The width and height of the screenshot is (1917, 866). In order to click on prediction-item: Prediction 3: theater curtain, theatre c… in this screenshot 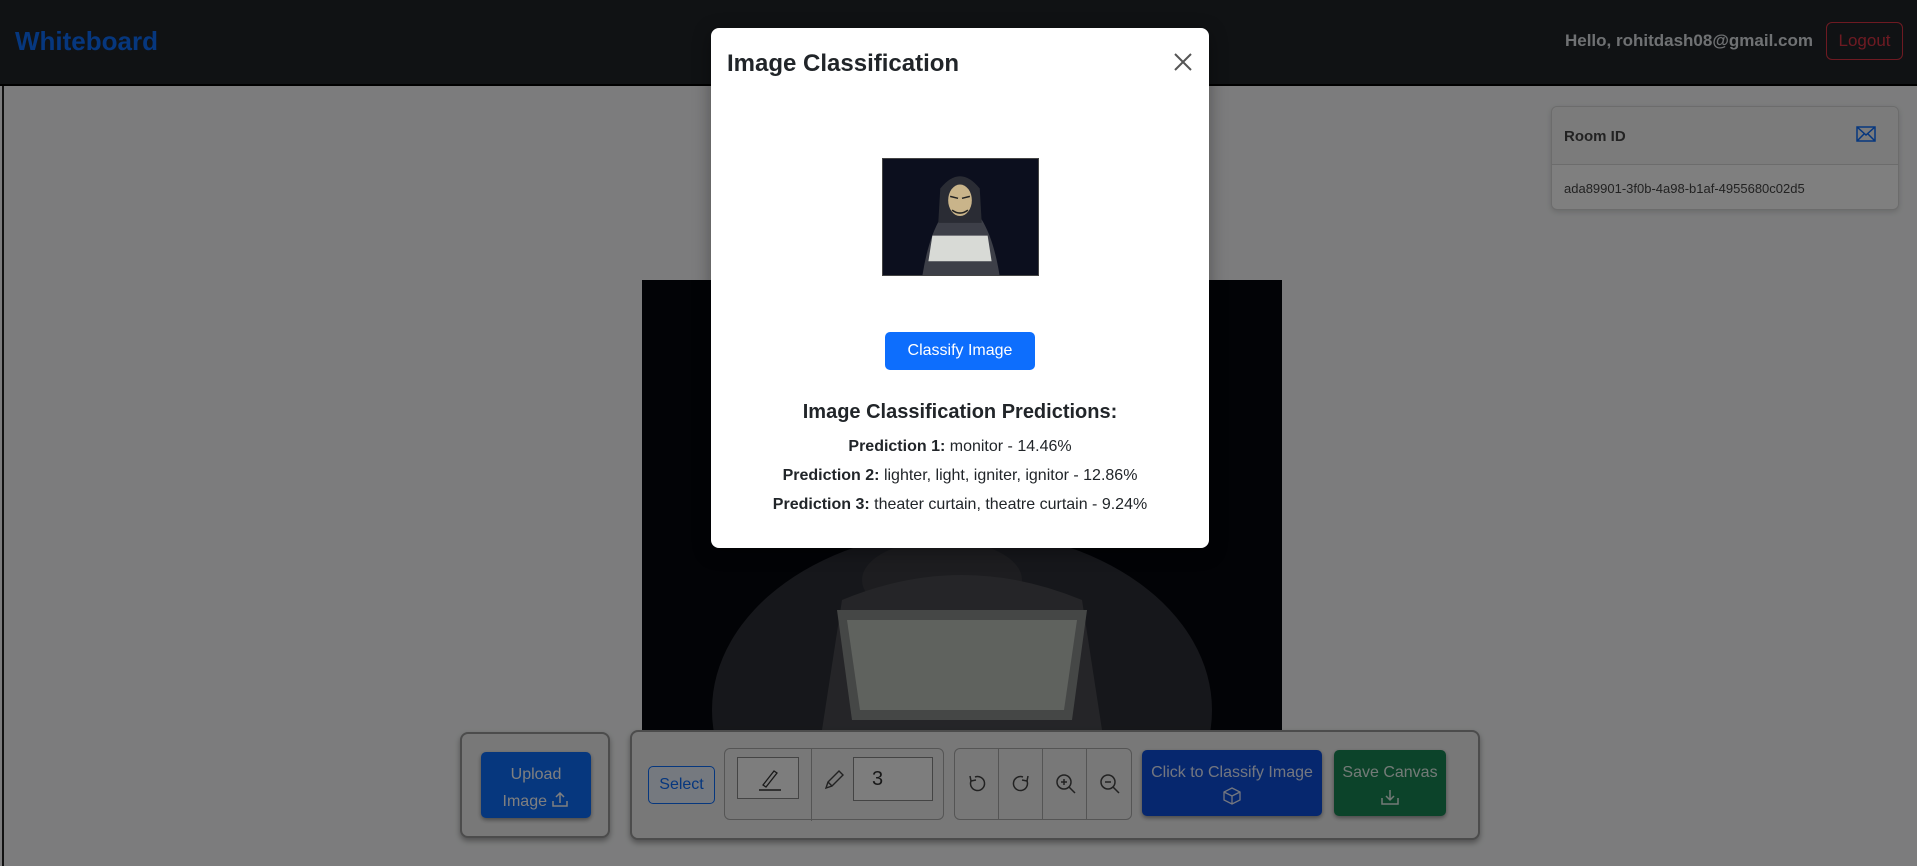, I will do `click(960, 505)`.